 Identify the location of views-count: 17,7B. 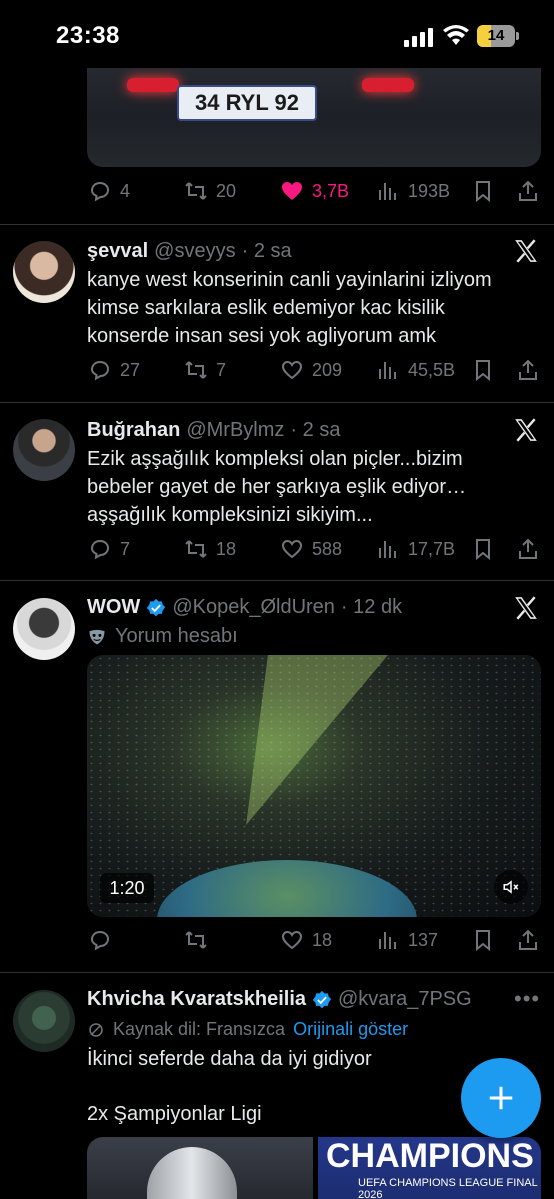
(432, 548).